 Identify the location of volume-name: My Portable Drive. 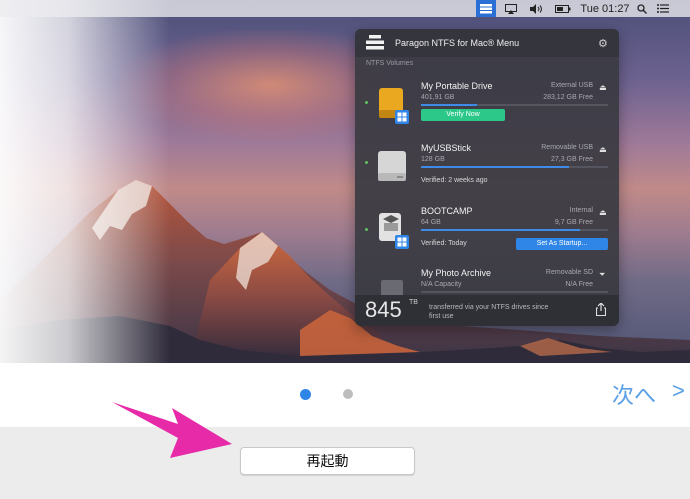
(457, 86).